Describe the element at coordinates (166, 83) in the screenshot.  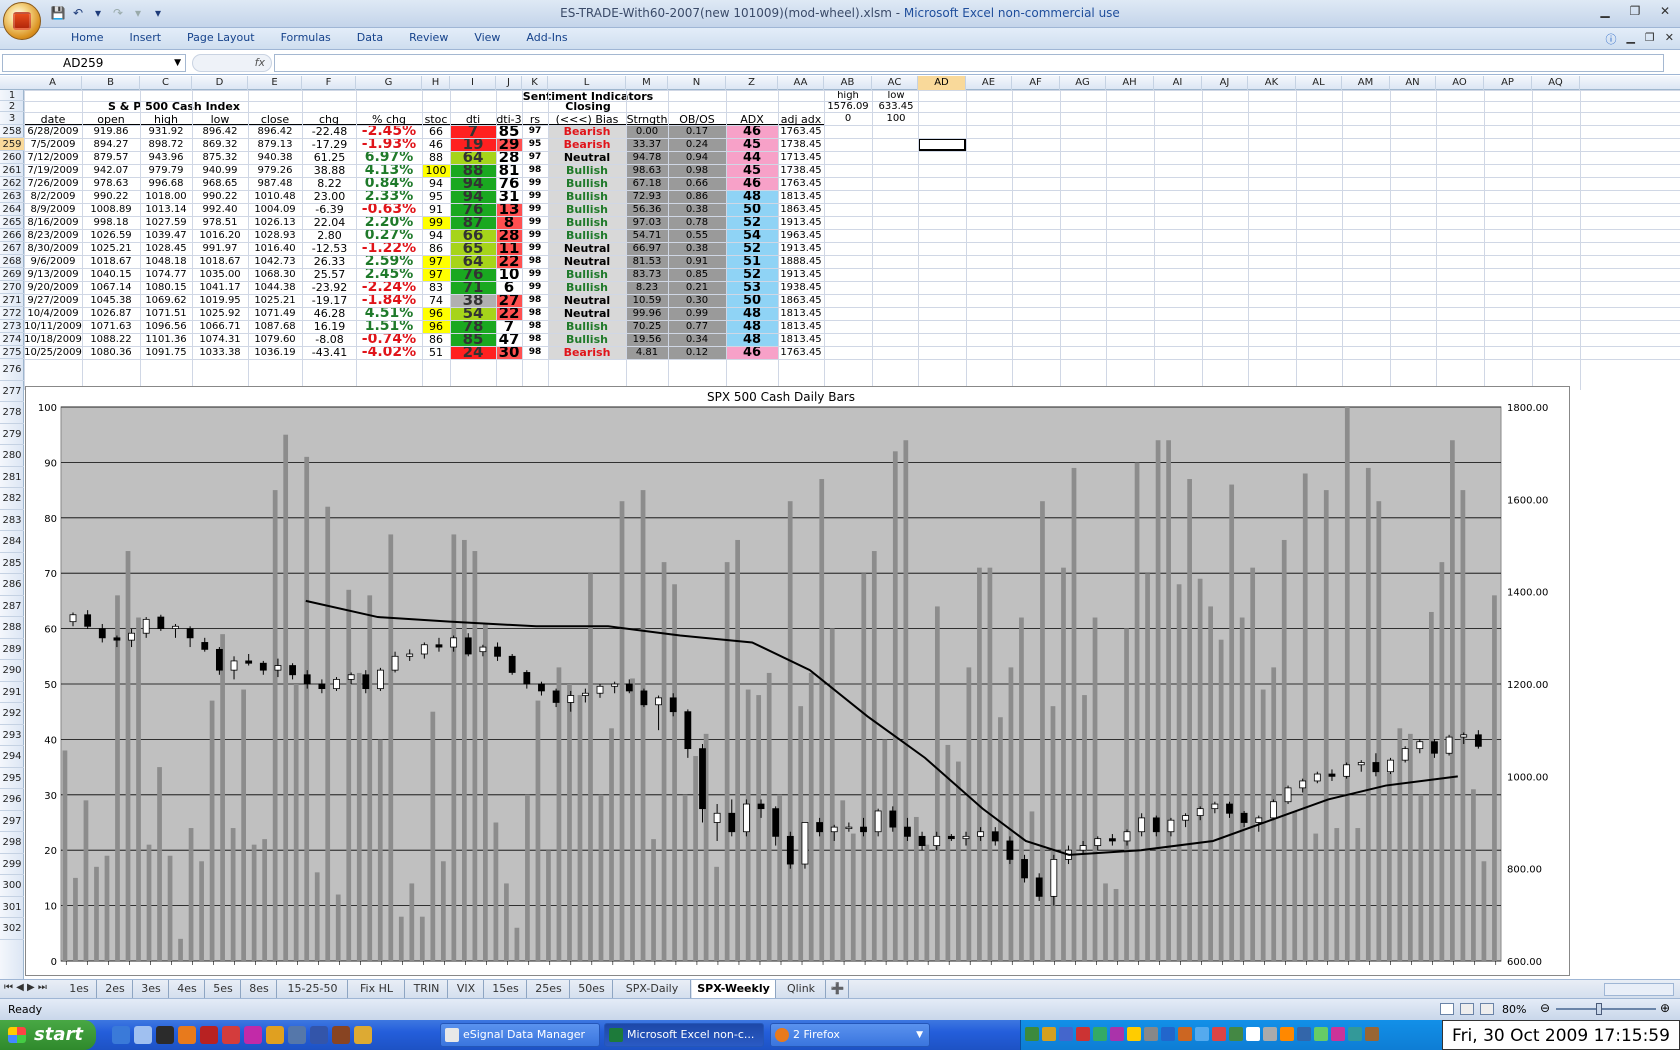
I see `column-header-c: C` at that location.